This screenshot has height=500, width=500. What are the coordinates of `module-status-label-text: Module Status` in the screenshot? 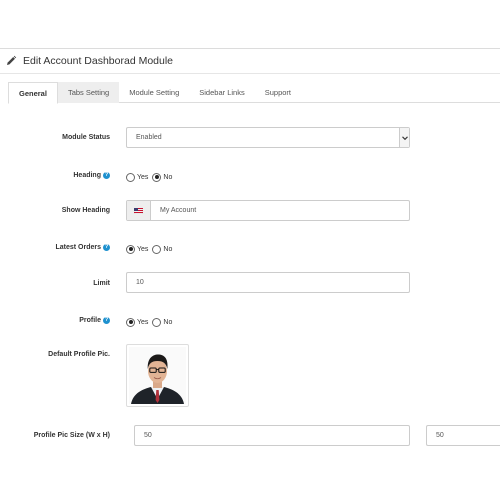 It's located at (86, 137).